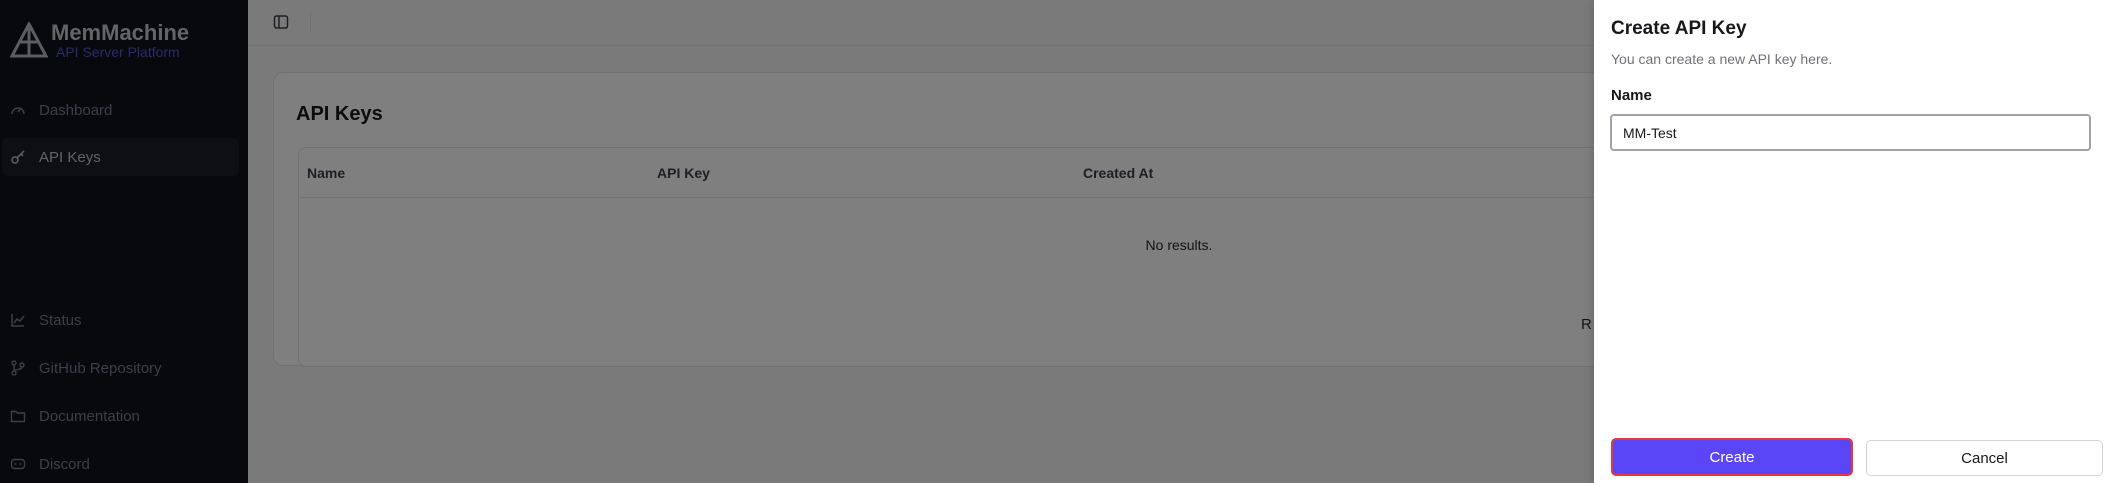  Describe the element at coordinates (1984, 458) in the screenshot. I see `cancel-button: Cancel` at that location.